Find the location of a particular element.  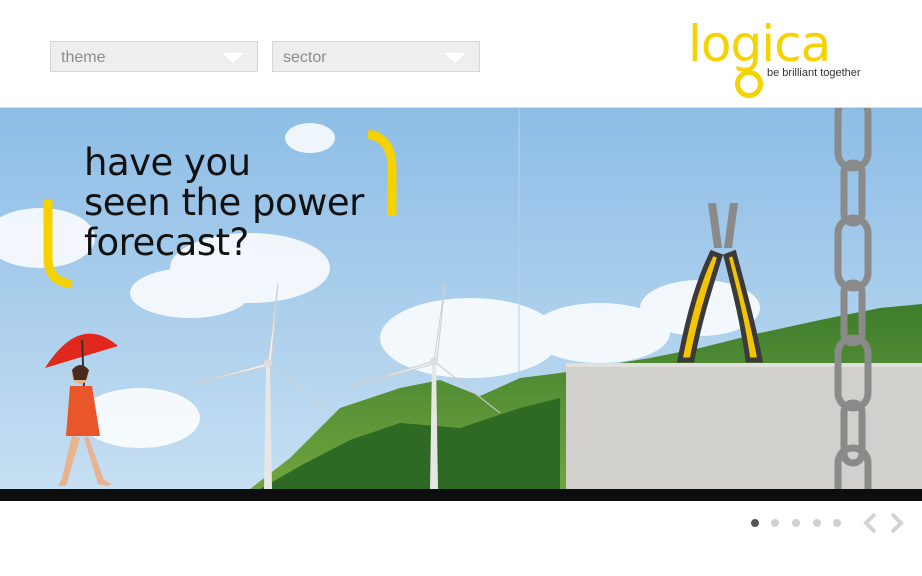

sector-dropdown-value: sector is located at coordinates (305, 57).